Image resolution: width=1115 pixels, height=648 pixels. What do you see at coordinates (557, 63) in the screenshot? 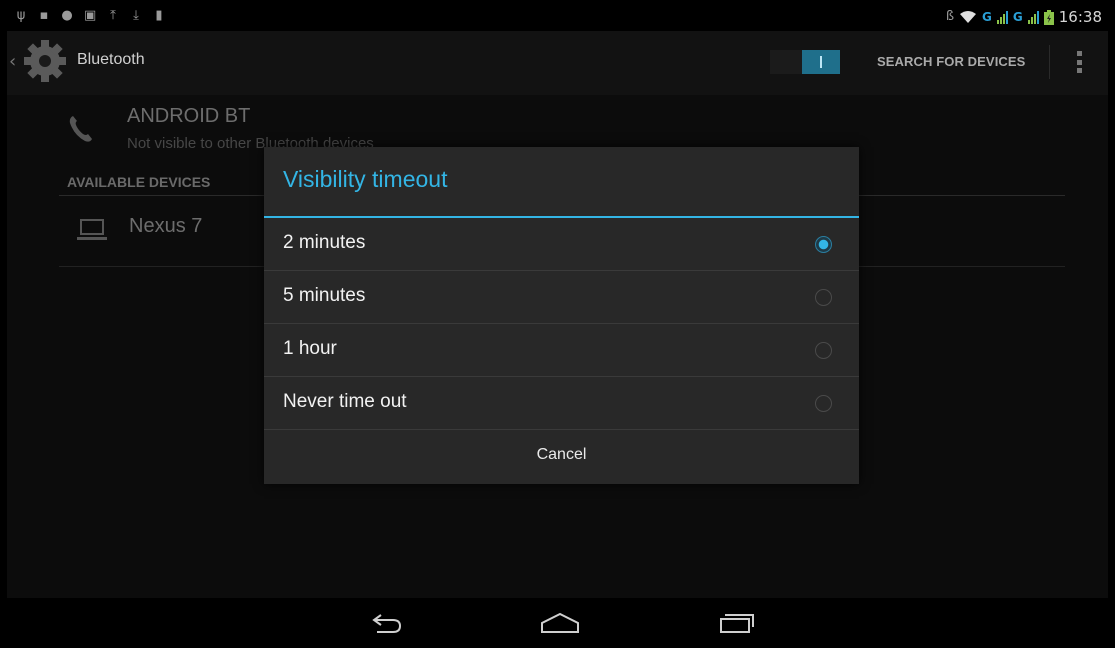
I see `action-bar: ‹ Bluetooth SEARCH FOR DEVICES` at bounding box center [557, 63].